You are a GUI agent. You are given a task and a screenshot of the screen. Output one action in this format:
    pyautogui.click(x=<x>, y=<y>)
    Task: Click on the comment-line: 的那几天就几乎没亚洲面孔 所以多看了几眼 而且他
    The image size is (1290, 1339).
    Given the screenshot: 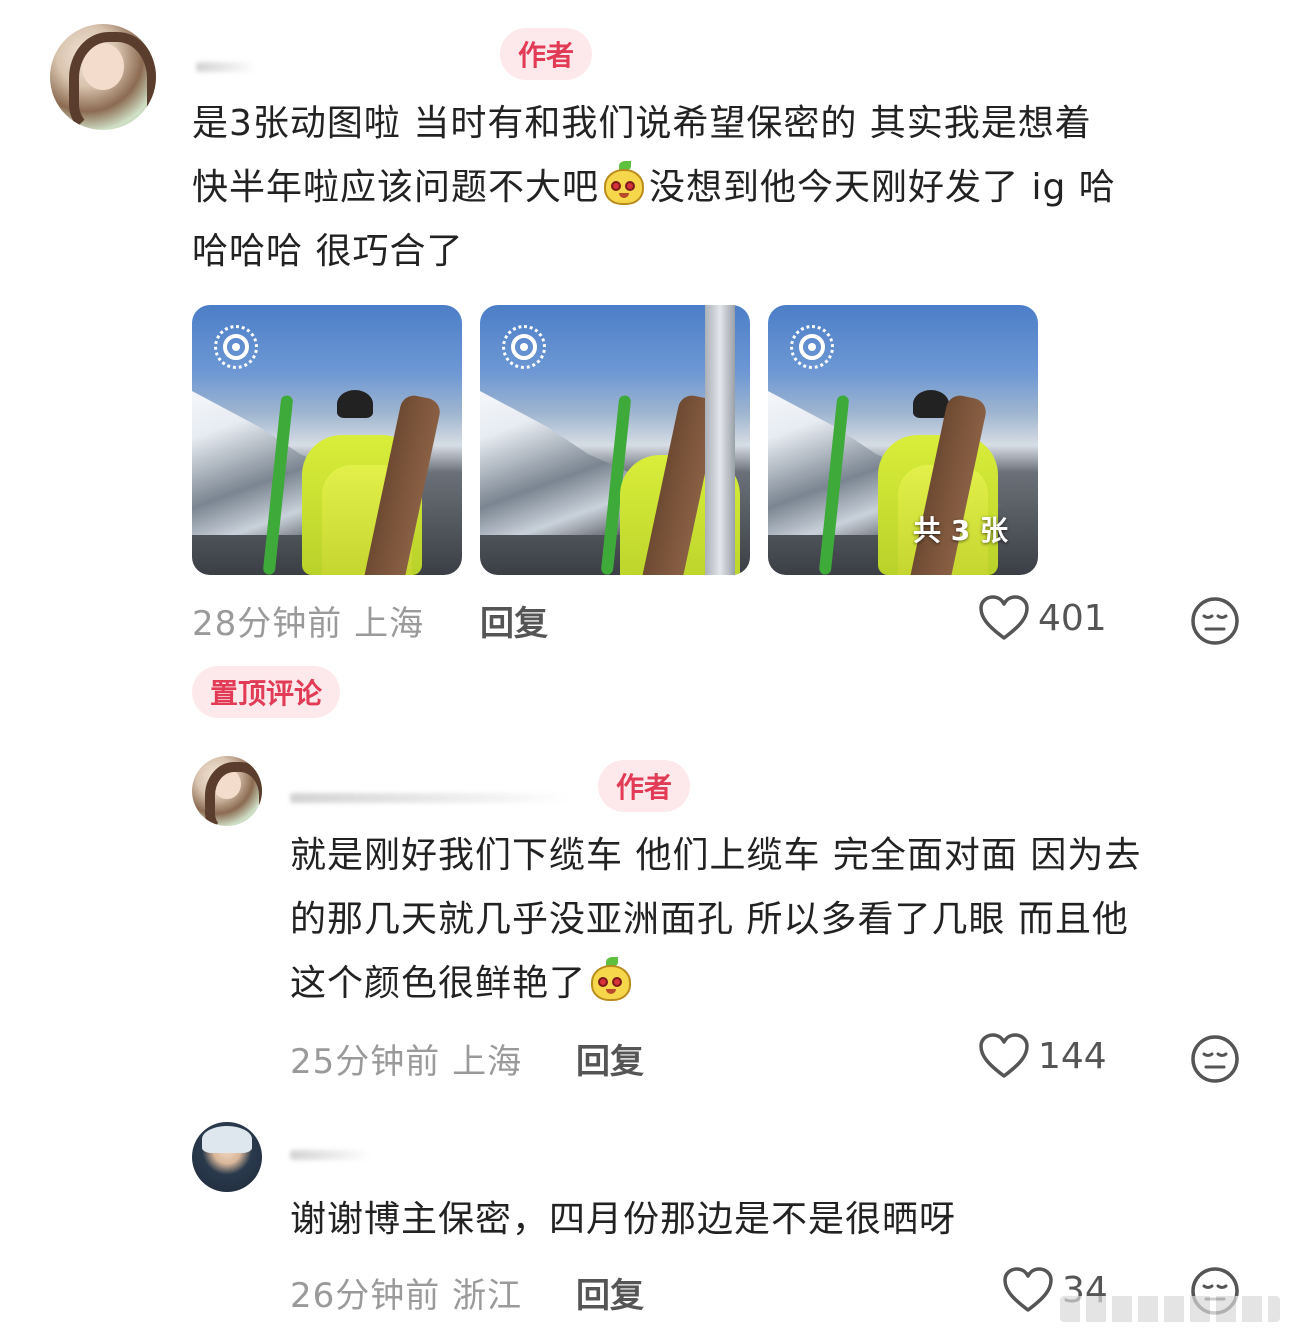 What is the action you would take?
    pyautogui.click(x=709, y=919)
    